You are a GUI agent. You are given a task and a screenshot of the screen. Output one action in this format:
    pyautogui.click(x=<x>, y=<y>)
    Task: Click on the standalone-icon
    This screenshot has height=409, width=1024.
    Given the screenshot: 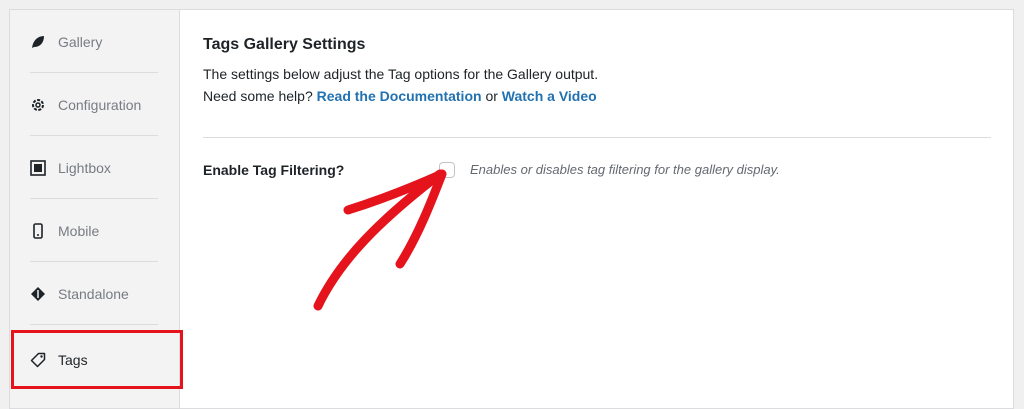 What is the action you would take?
    pyautogui.click(x=38, y=294)
    